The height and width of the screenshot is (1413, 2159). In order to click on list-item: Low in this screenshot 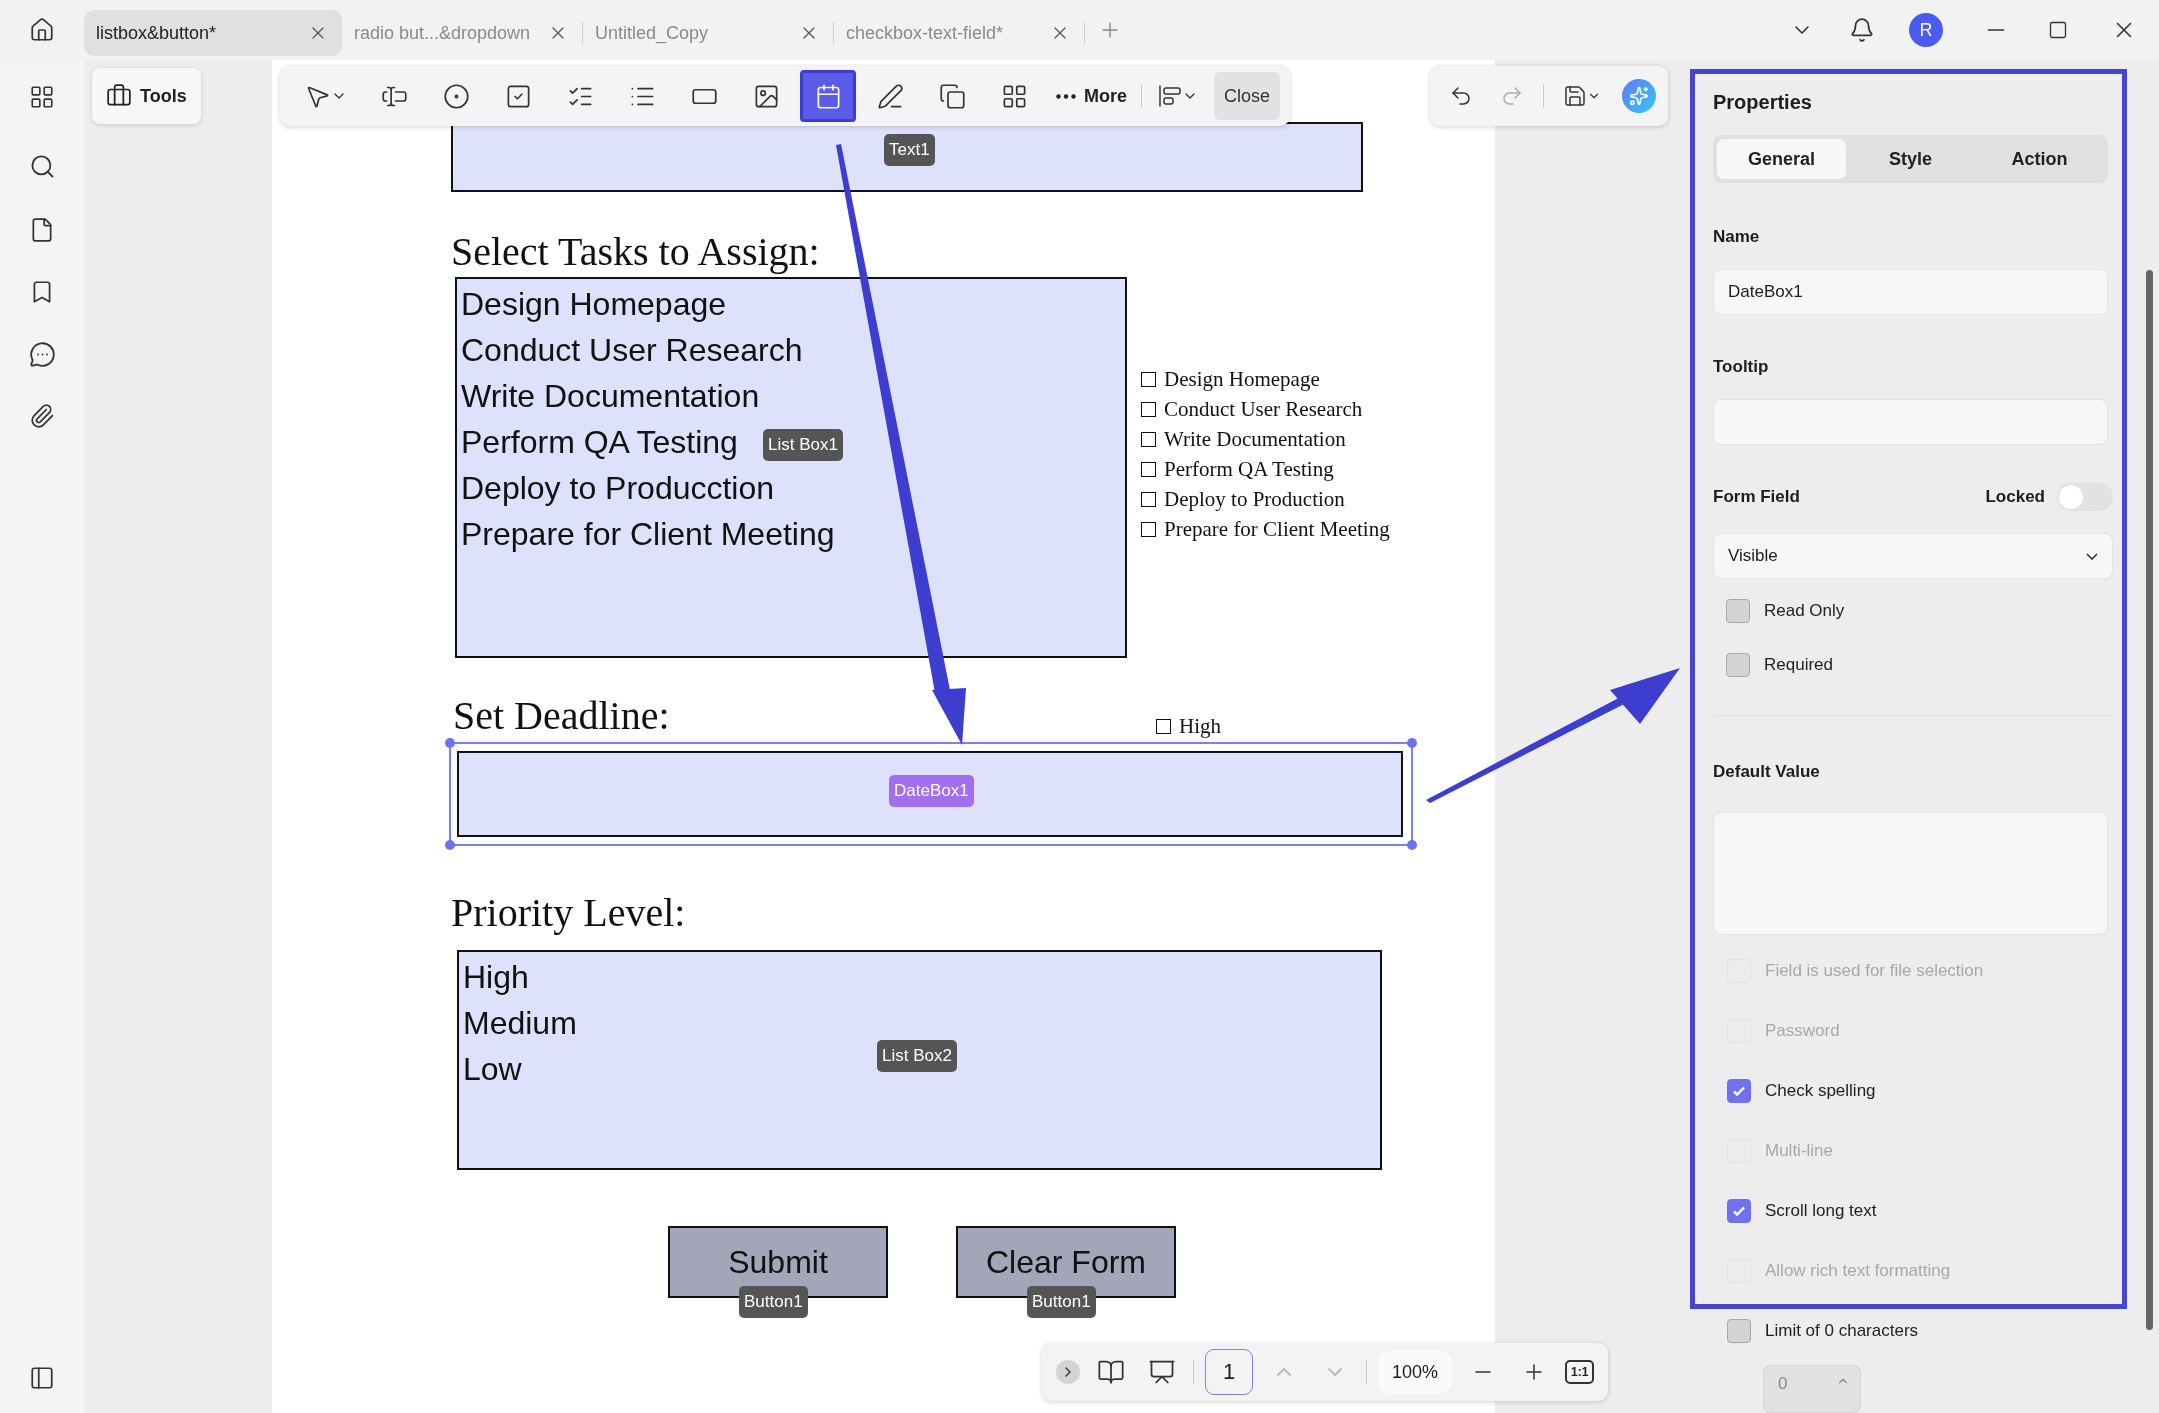, I will do `click(492, 1069)`.